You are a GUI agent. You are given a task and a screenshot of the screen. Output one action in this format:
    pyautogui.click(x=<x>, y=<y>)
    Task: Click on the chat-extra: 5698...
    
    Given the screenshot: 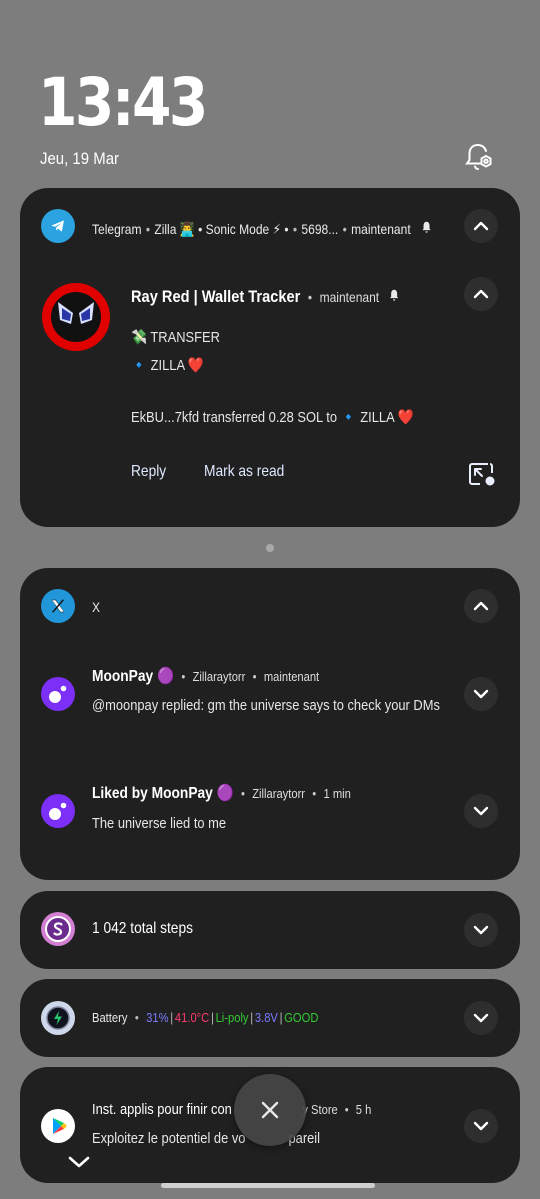 What is the action you would take?
    pyautogui.click(x=320, y=229)
    